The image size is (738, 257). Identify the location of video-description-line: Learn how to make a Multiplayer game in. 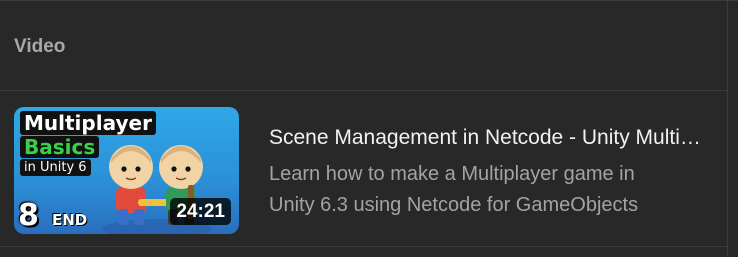
(452, 174).